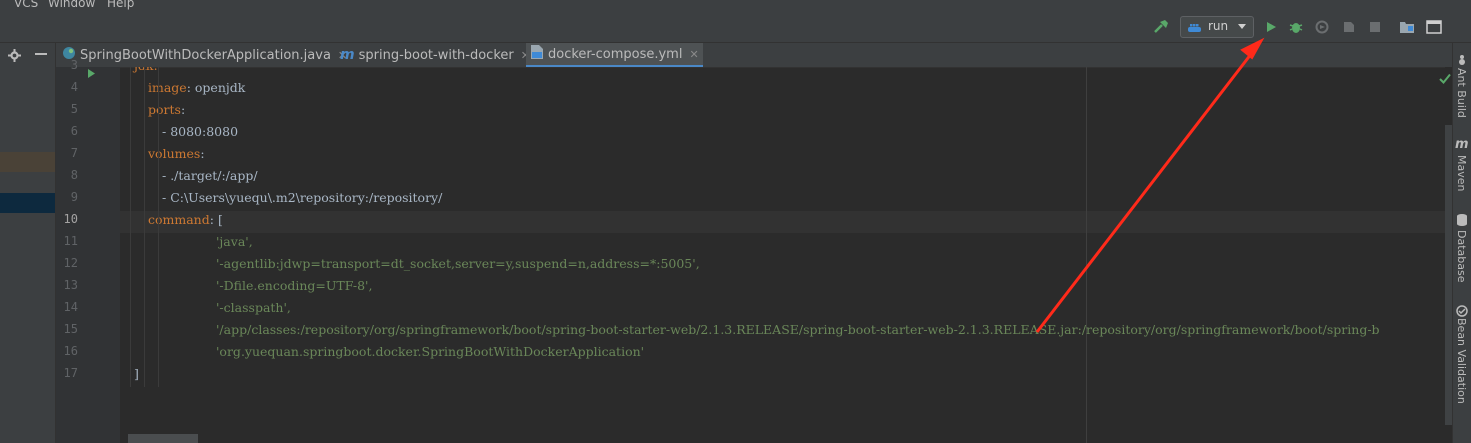  I want to click on line-number: 10, so click(70, 219).